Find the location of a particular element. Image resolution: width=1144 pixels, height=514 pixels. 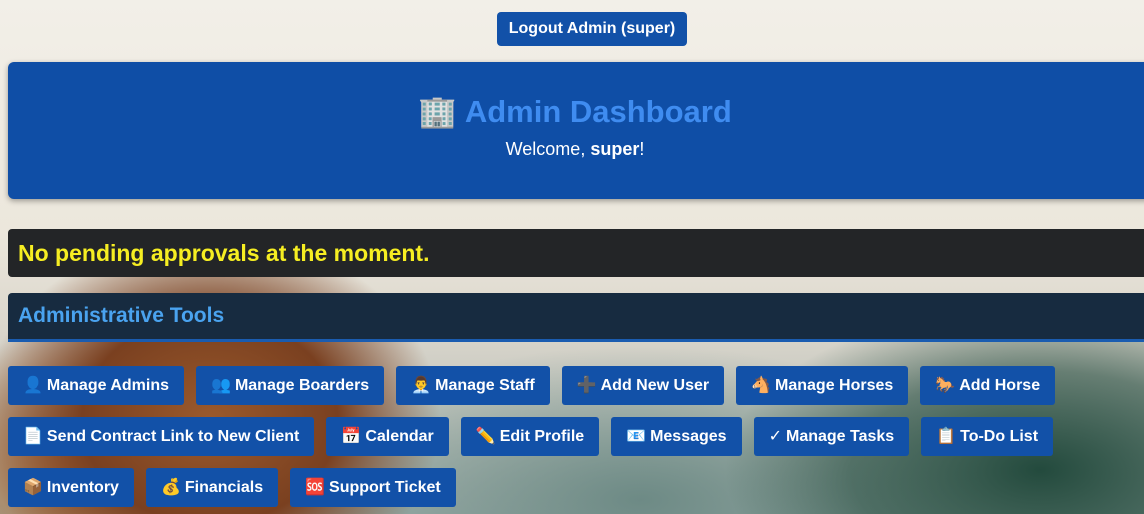

support-ticket-button: 🆘 Support Ticket is located at coordinates (373, 487).